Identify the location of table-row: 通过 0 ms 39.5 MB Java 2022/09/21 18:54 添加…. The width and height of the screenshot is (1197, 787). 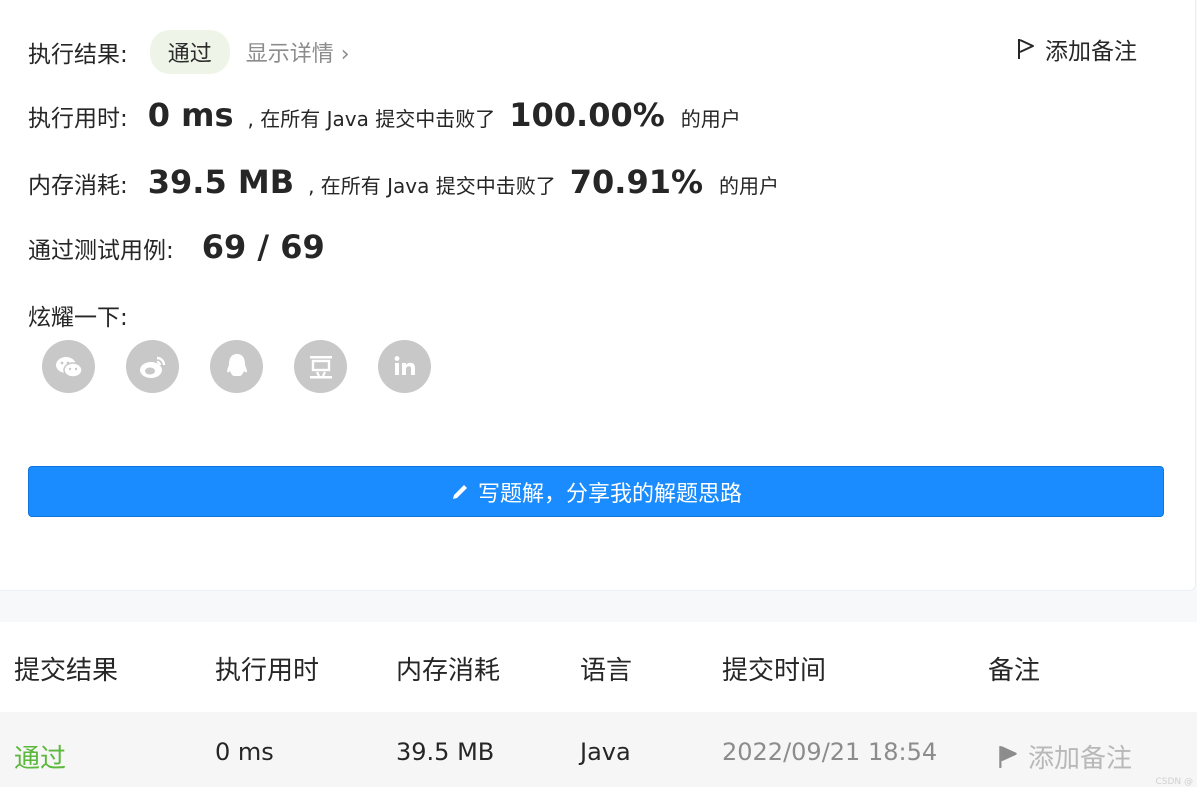
(598, 749).